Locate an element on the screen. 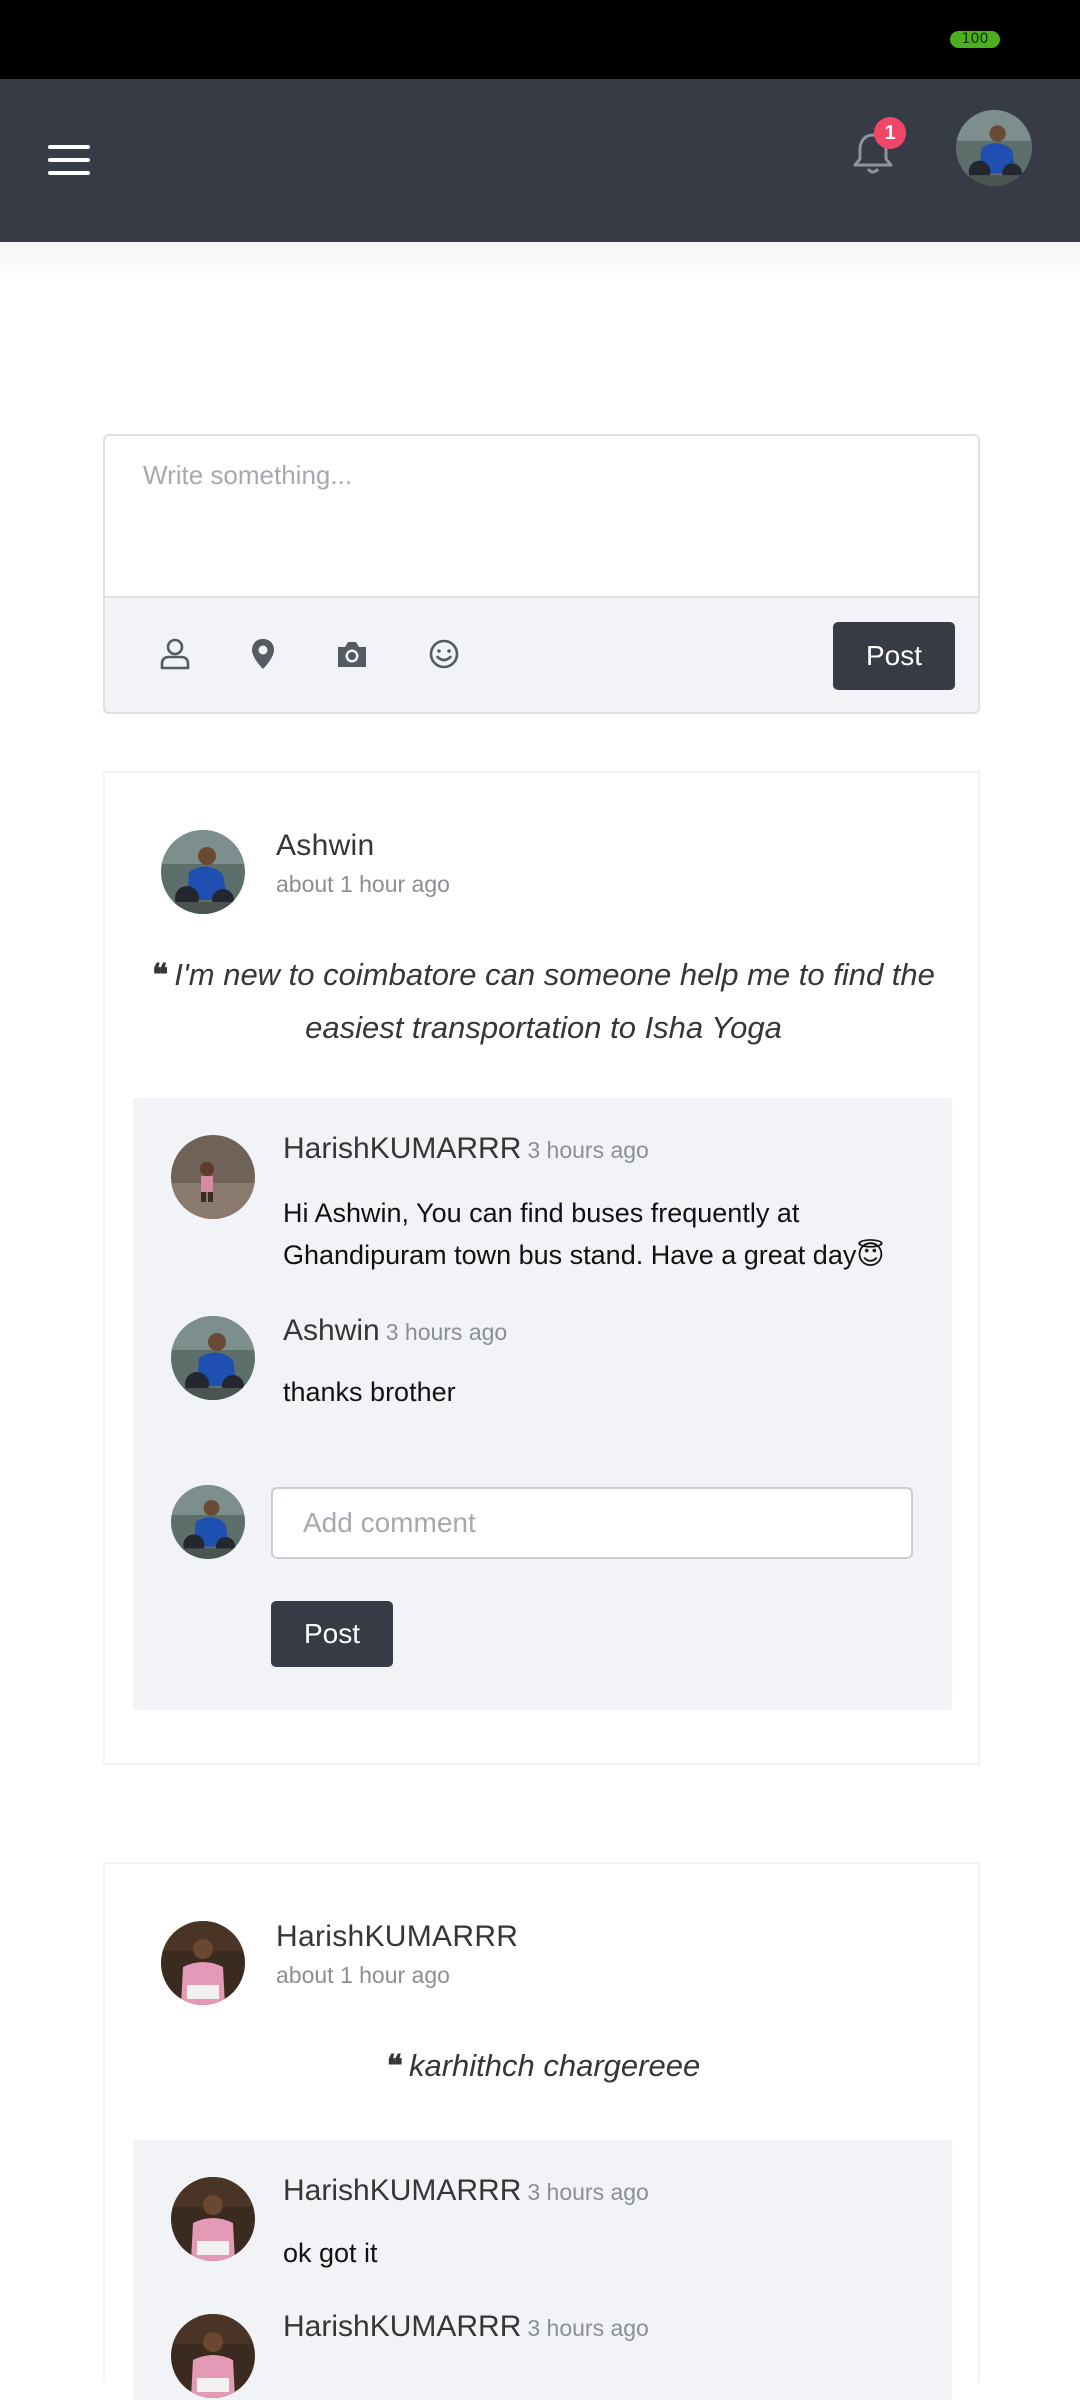  location-icon is located at coordinates (263, 654).